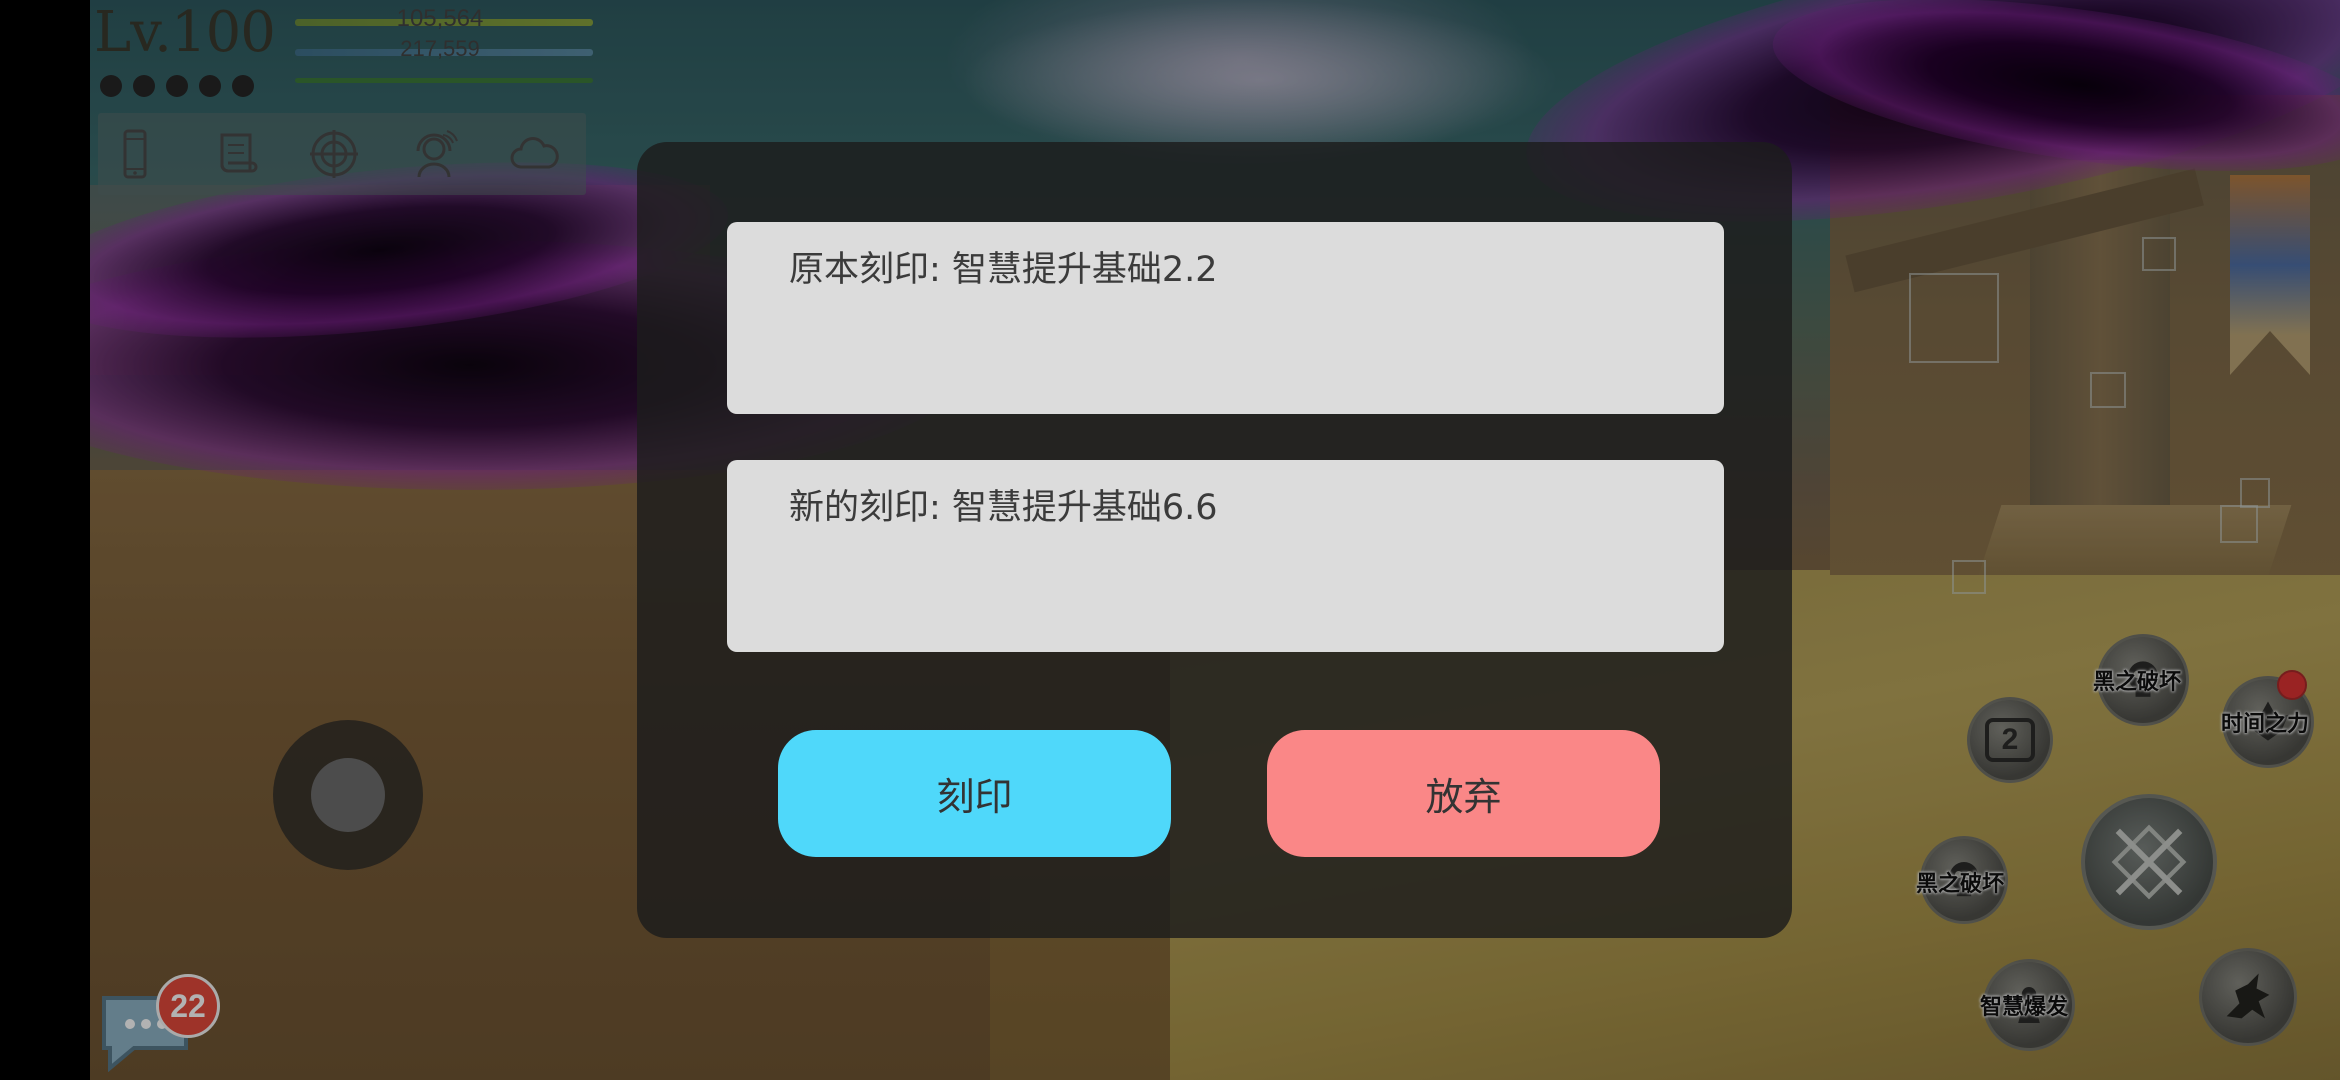 The height and width of the screenshot is (1080, 2340). I want to click on new-inscription-text: 新的刻印: 智慧提升基础6.6, so click(1003, 508).